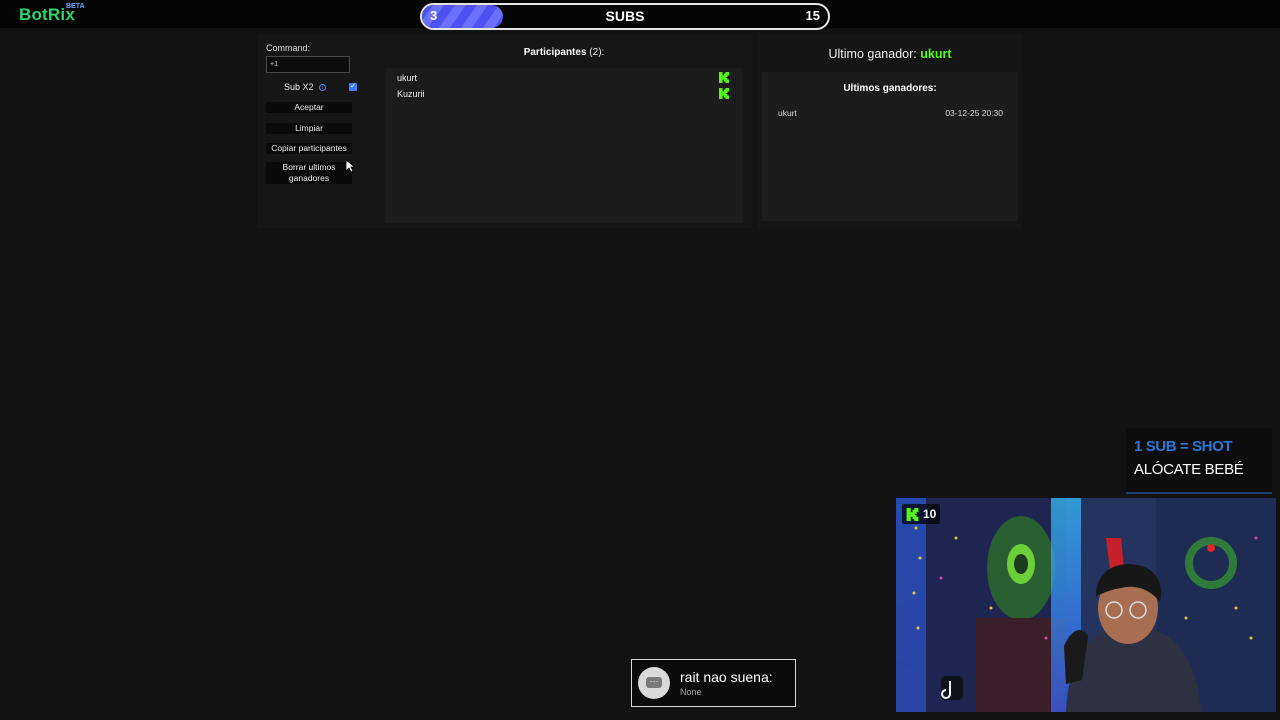 The height and width of the screenshot is (720, 1280). What do you see at coordinates (75, 6) in the screenshot?
I see `beta-tag: BETA` at bounding box center [75, 6].